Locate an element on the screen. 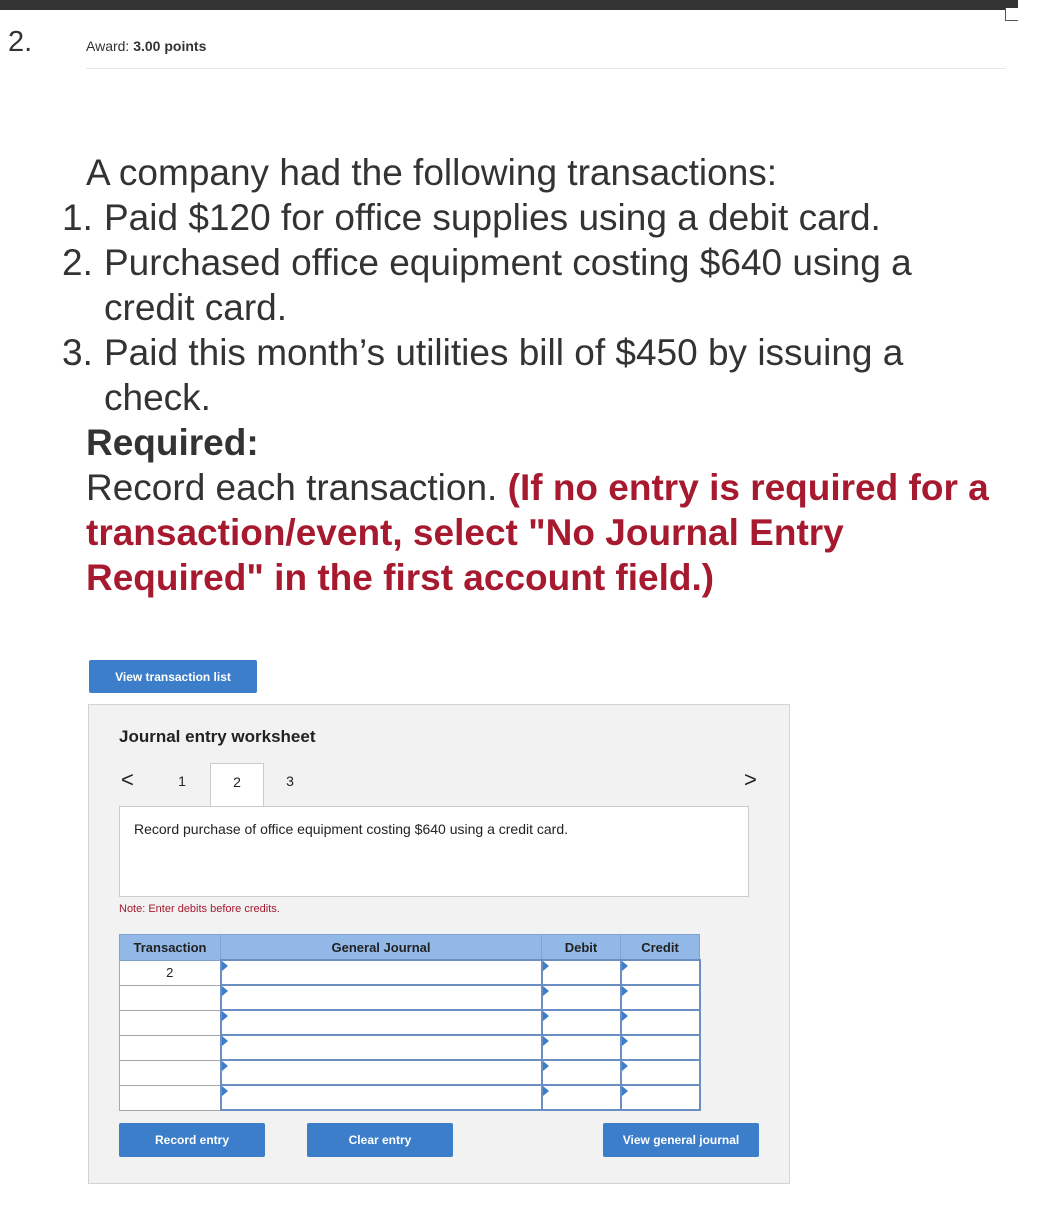 The width and height of the screenshot is (1039, 1215). item-number: 1. is located at coordinates (77, 217).